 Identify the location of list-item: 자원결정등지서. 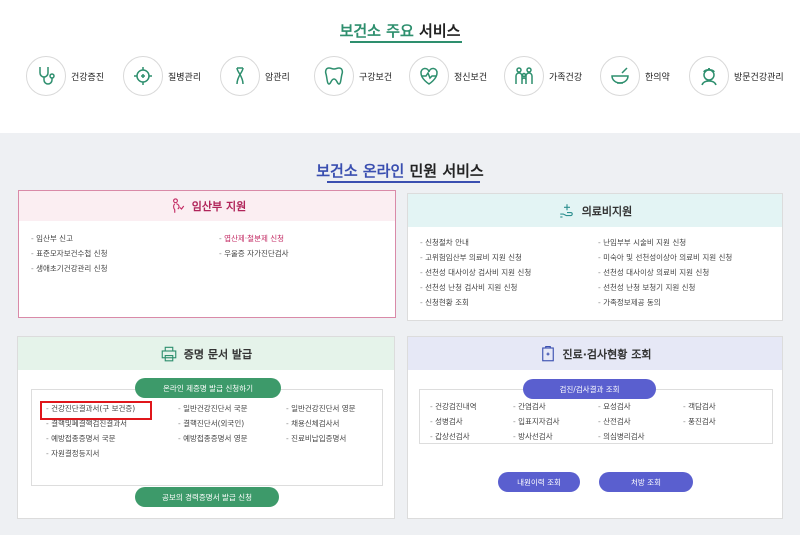
(90, 453).